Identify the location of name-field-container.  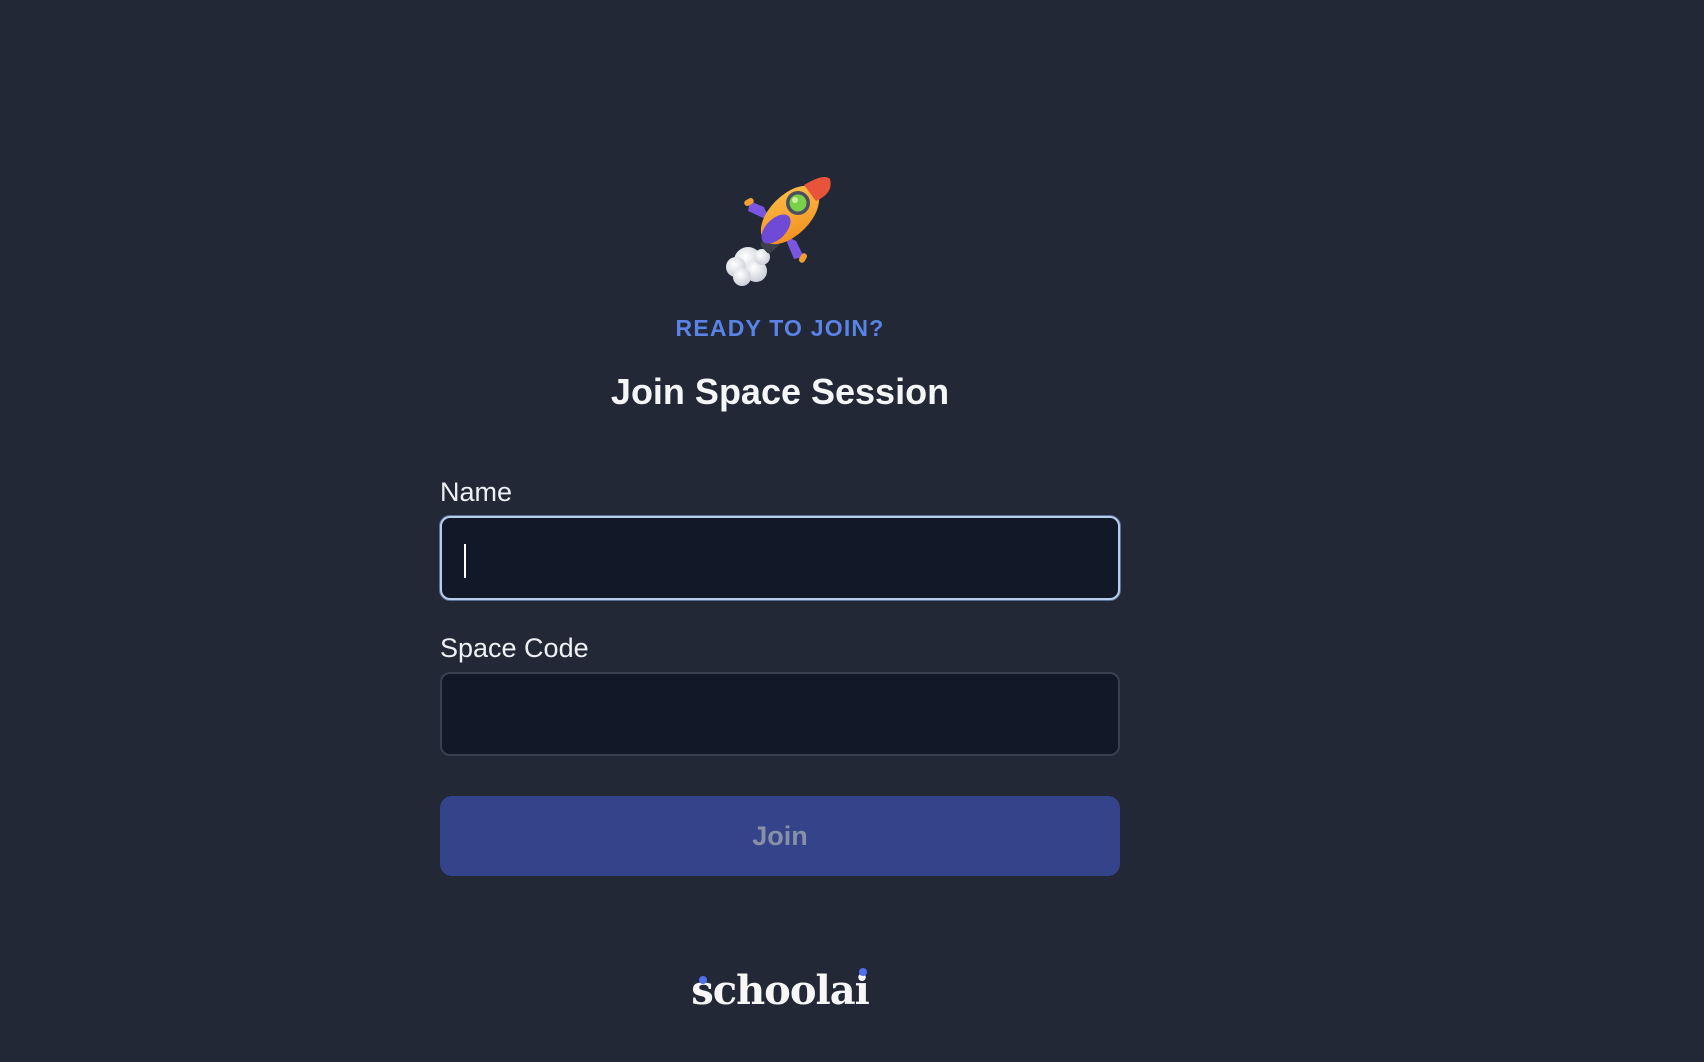
(780, 558).